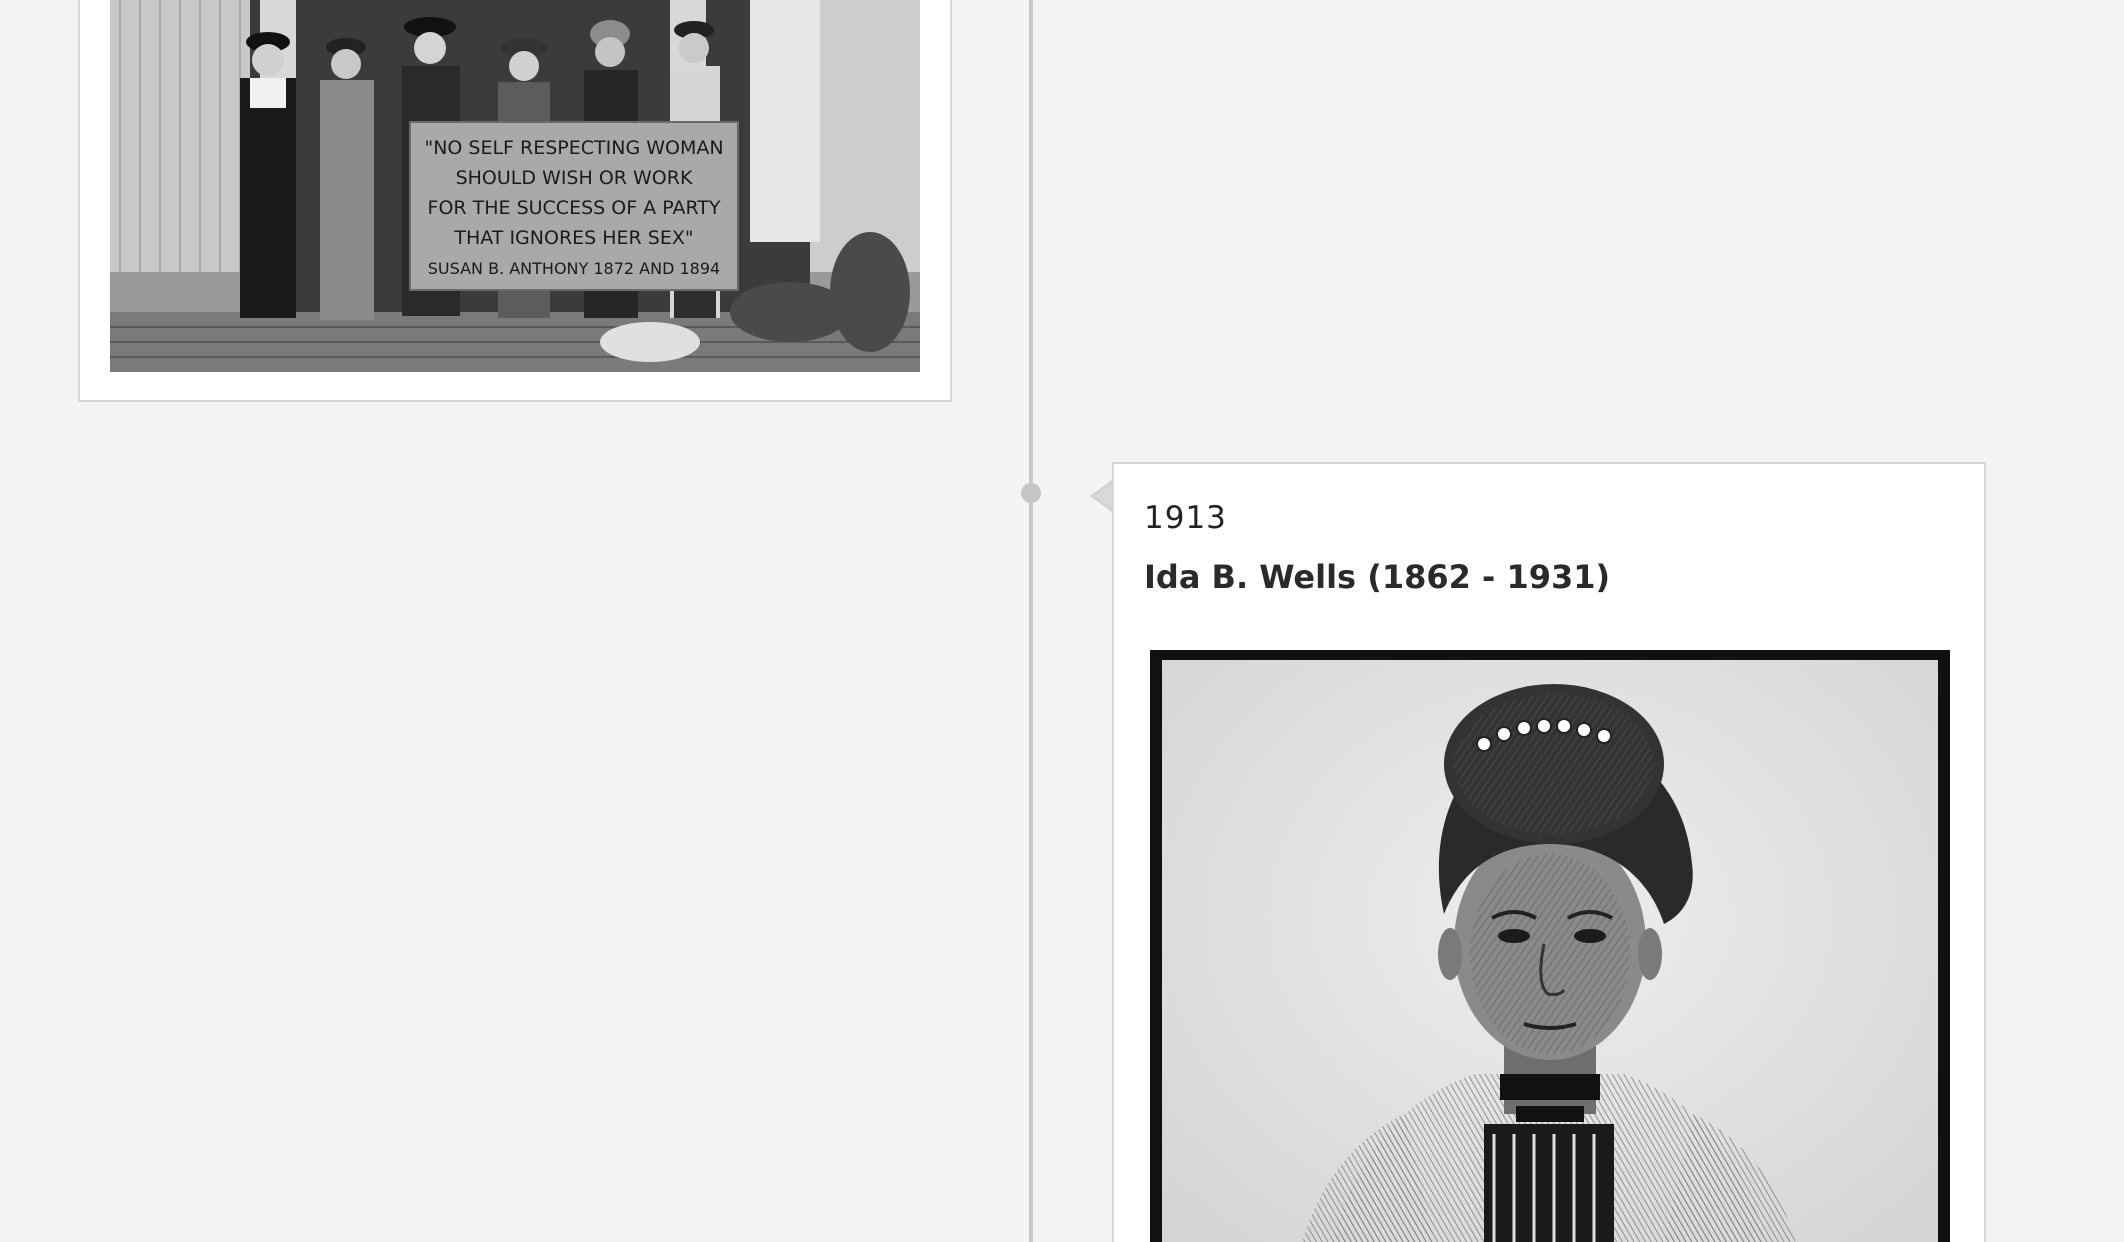  What do you see at coordinates (574, 178) in the screenshot?
I see `banner-line-2: SHOULD WISH OR WORK` at bounding box center [574, 178].